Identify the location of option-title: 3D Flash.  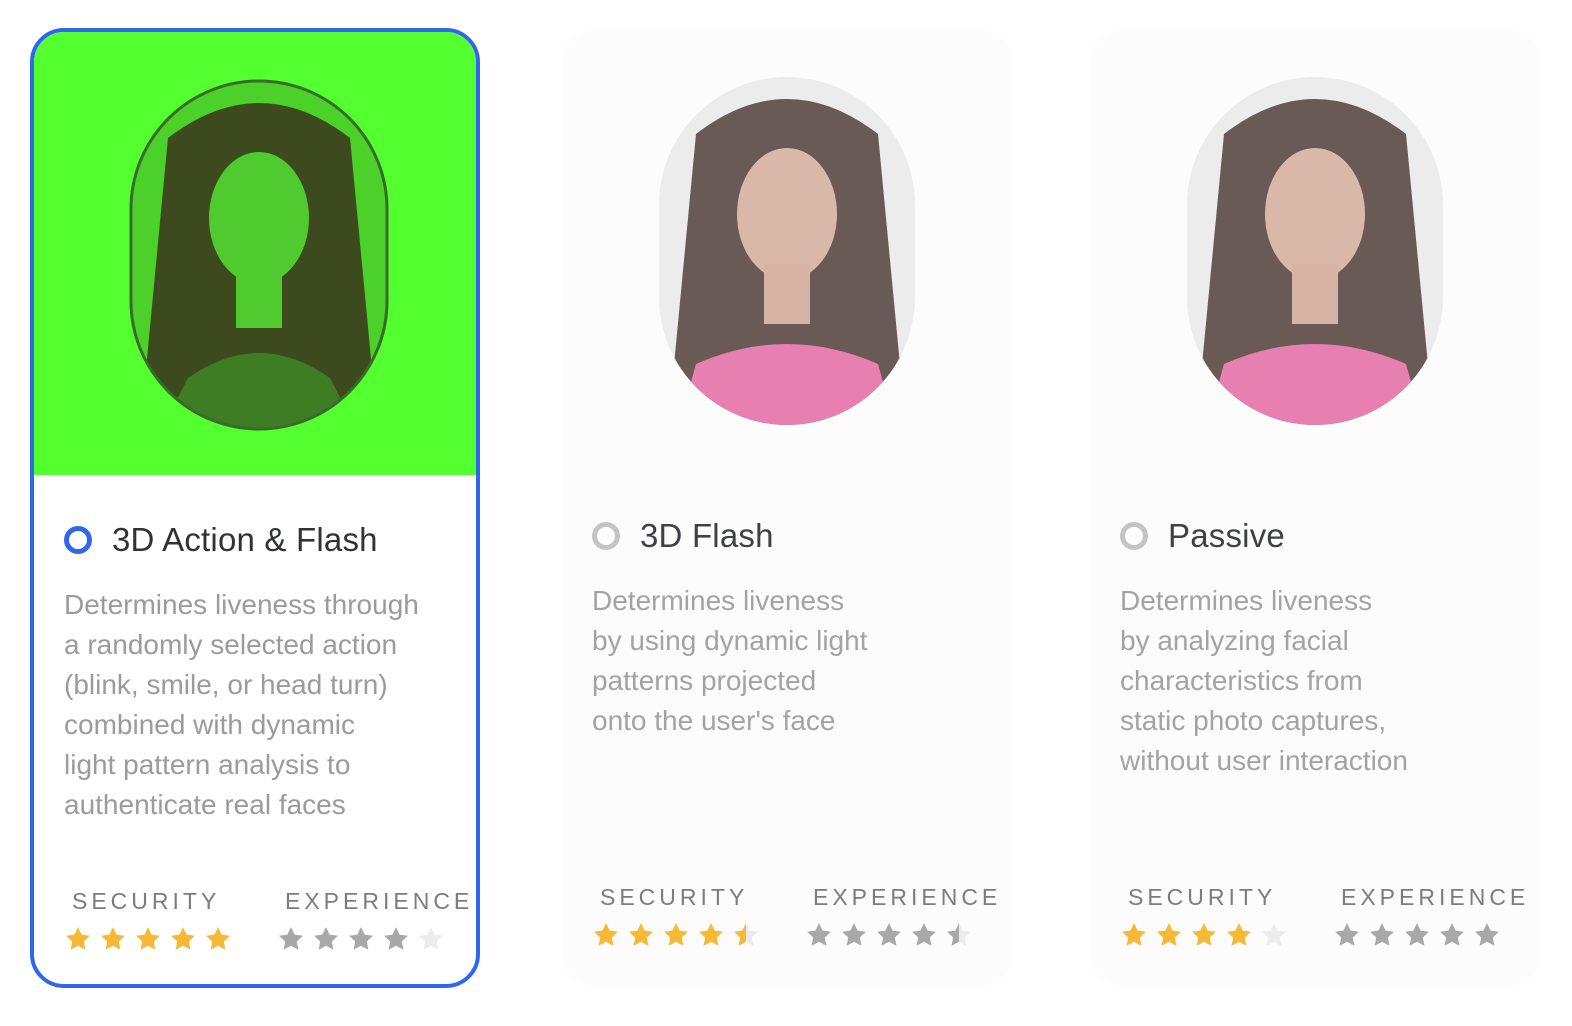
(707, 535).